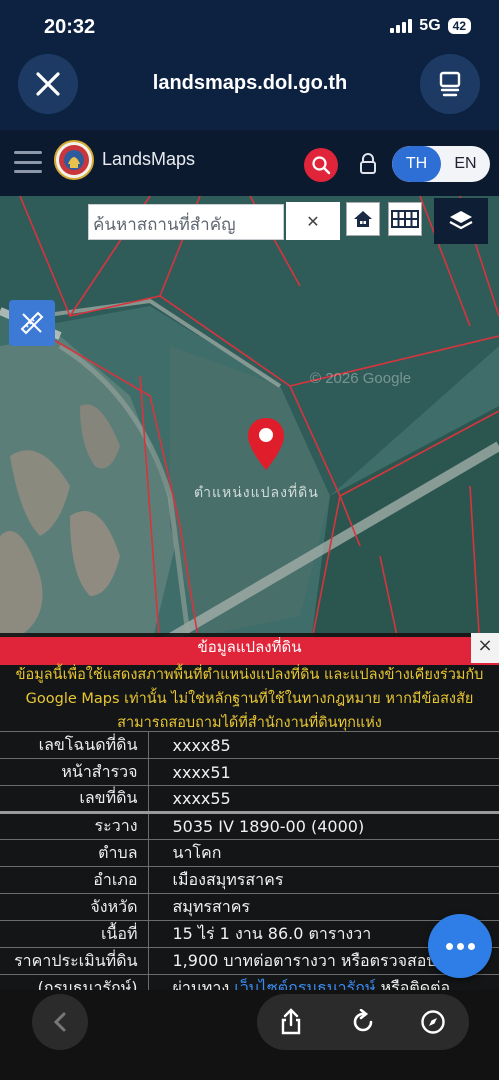  What do you see at coordinates (70, 27) in the screenshot?
I see `clock: 20:32` at bounding box center [70, 27].